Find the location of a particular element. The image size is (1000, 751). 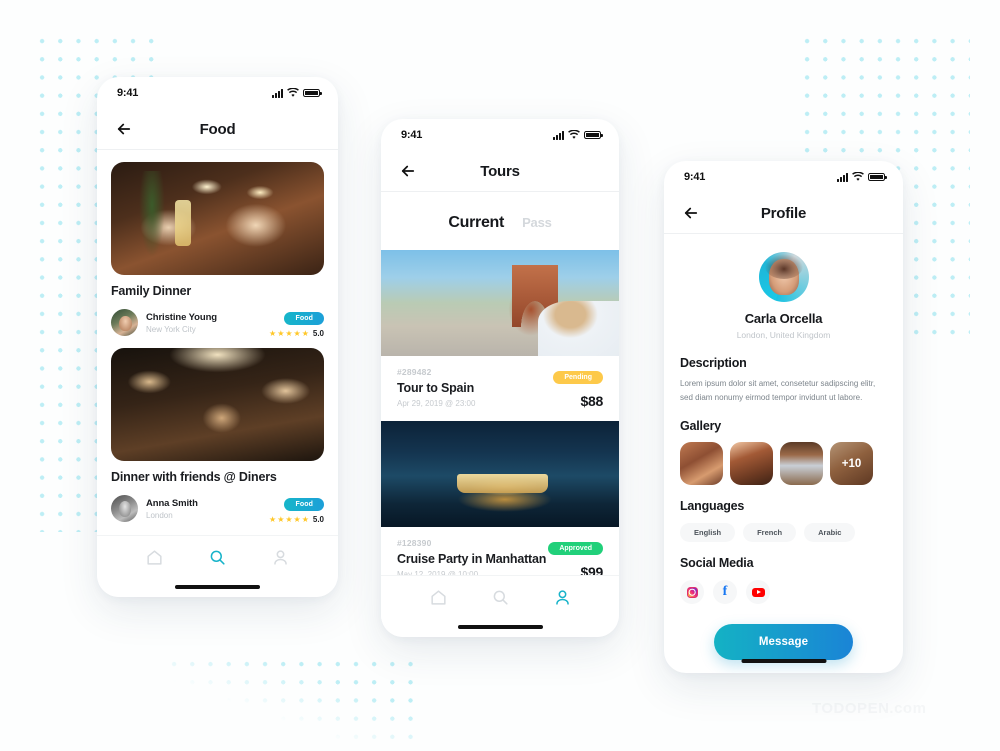

gallery-thumbnail-more: +10 is located at coordinates (851, 463).